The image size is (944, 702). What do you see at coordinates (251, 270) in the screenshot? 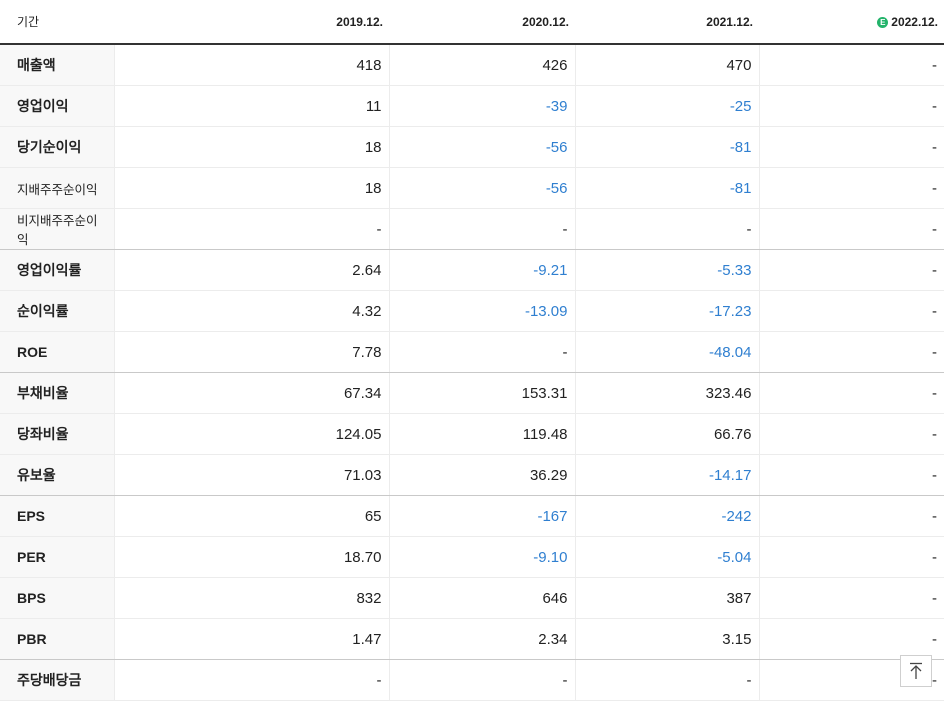
I see `table-cell: 2.64` at bounding box center [251, 270].